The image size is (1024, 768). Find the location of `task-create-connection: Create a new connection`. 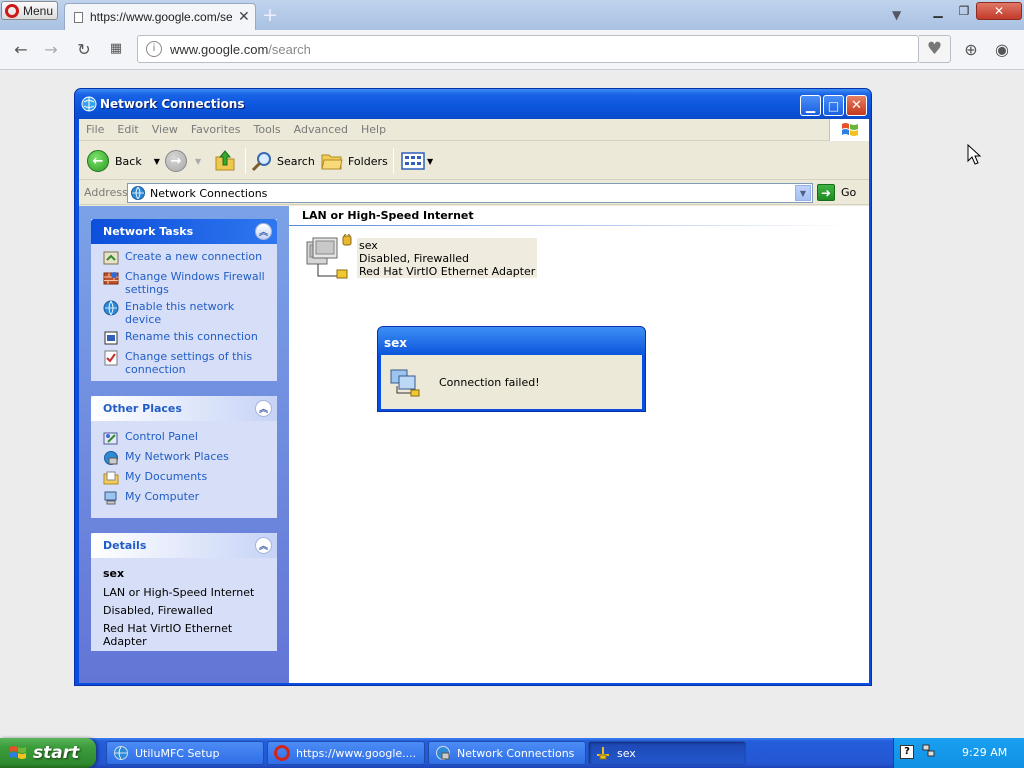

task-create-connection: Create a new connection is located at coordinates (186, 258).